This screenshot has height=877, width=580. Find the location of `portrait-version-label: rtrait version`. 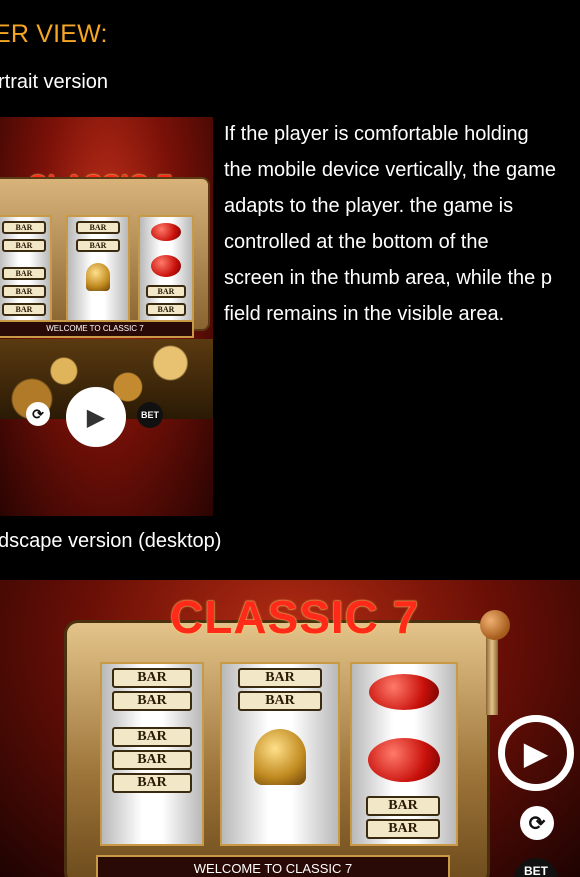

portrait-version-label: rtrait version is located at coordinates (54, 82).